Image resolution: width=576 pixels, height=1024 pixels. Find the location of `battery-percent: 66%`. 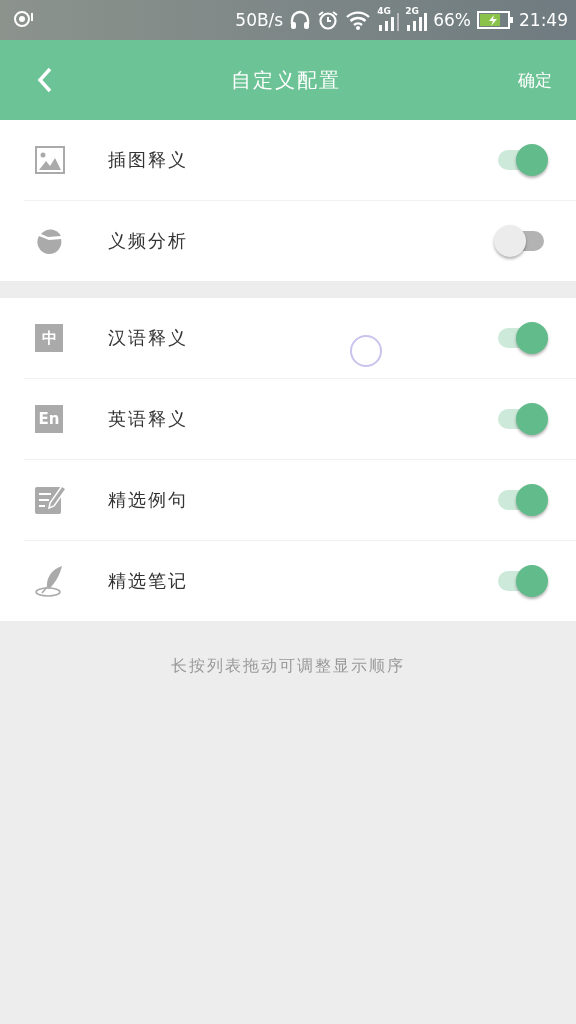

battery-percent: 66% is located at coordinates (452, 20).